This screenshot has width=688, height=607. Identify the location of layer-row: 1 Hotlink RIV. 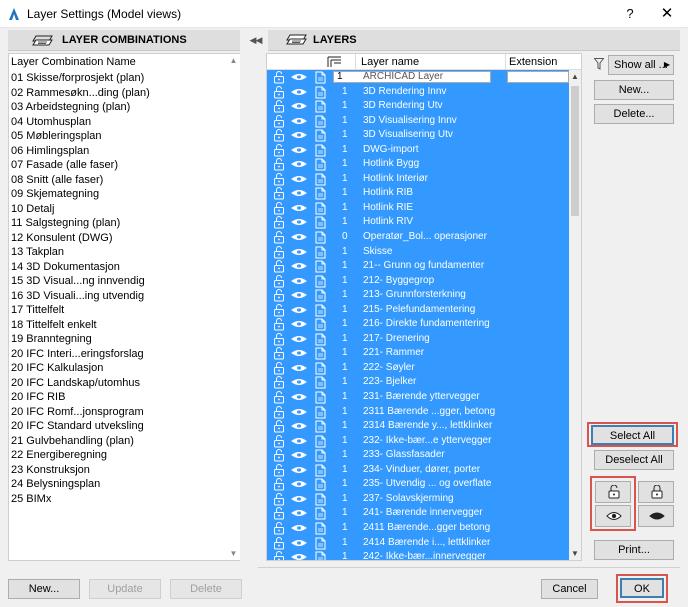
(418, 223).